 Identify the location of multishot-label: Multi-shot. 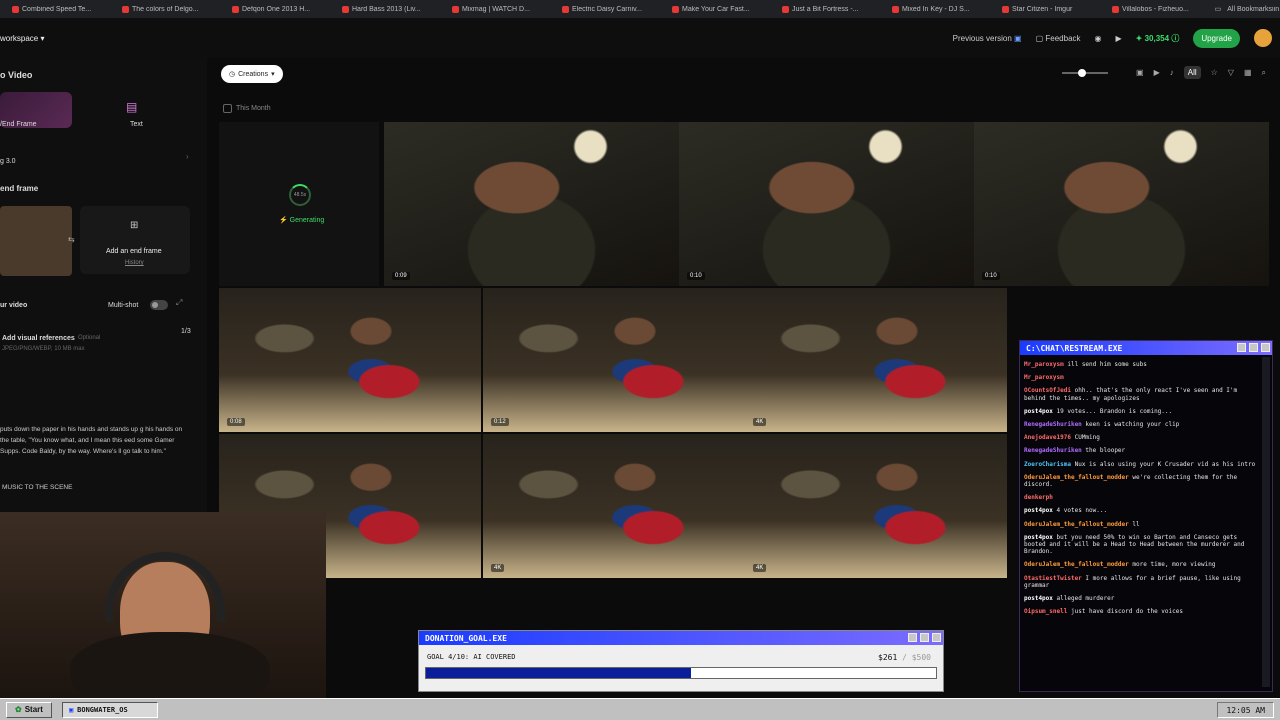
(123, 305).